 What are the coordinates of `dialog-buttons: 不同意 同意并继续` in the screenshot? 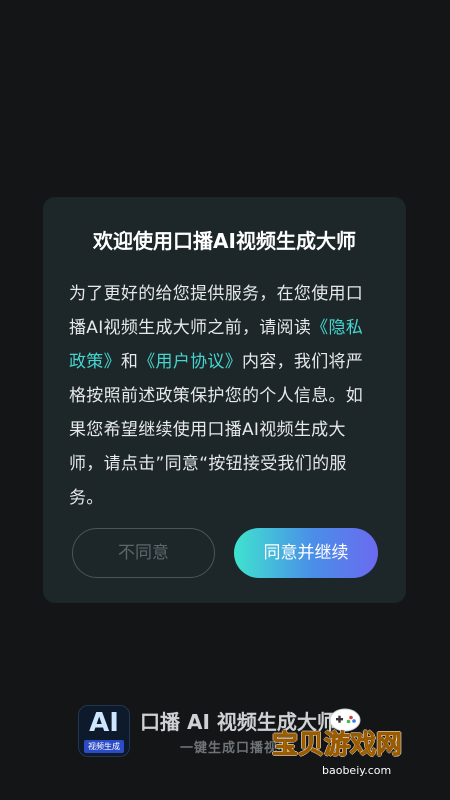 It's located at (225, 553).